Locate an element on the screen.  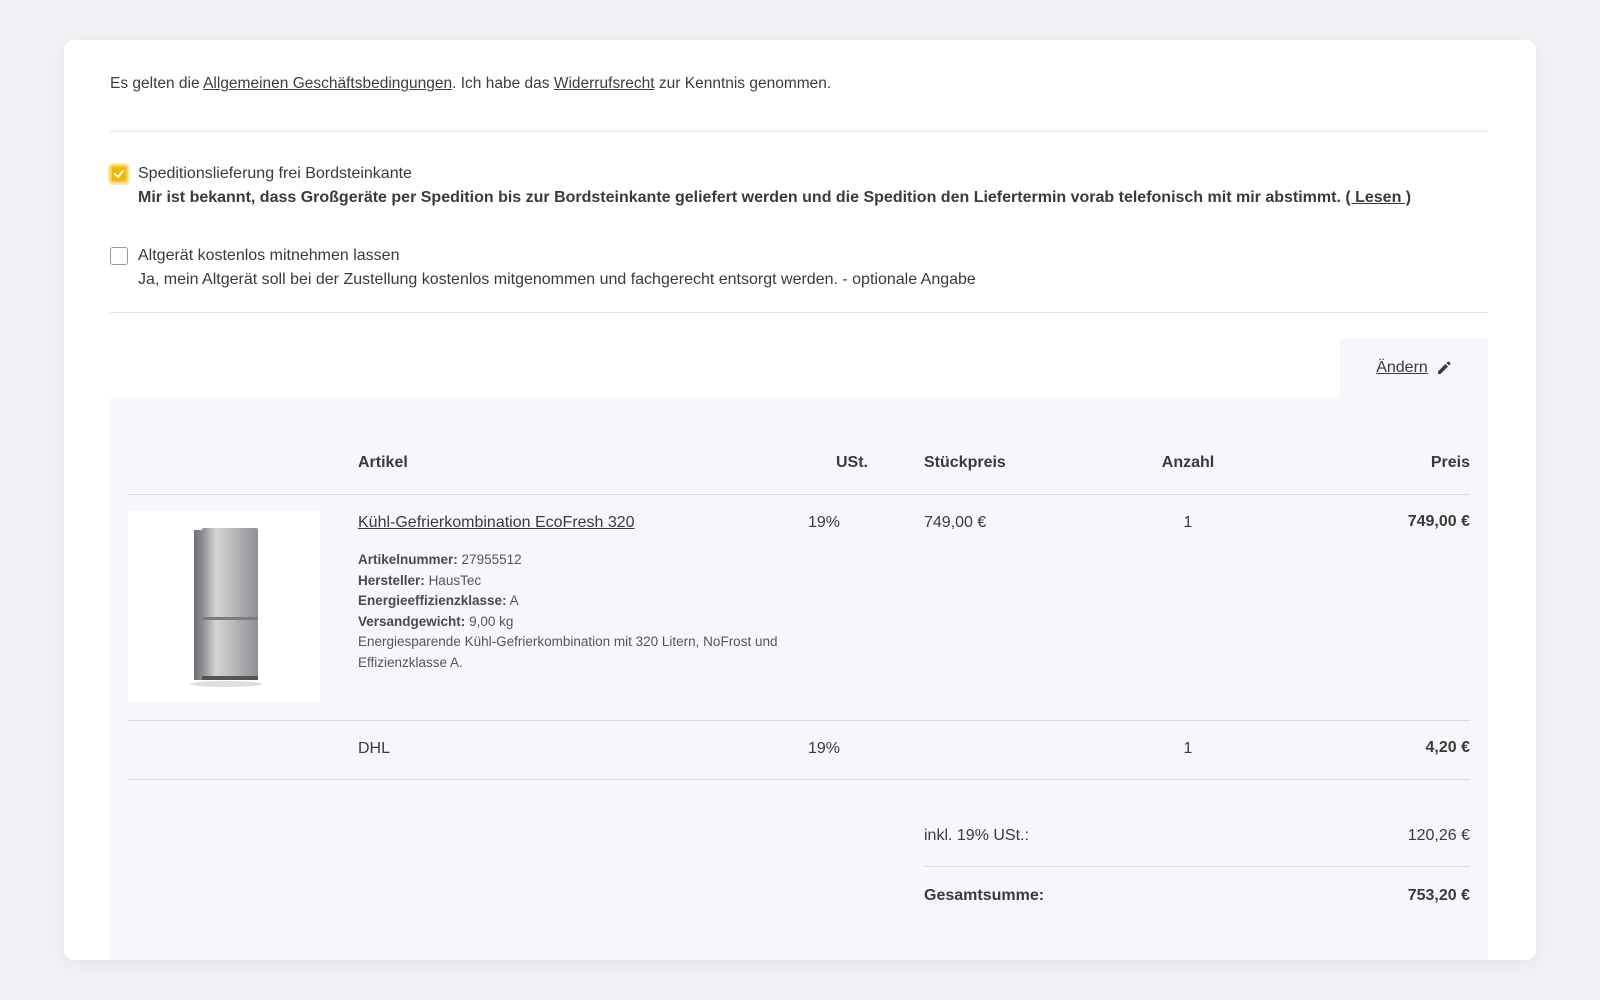
altgeraet-checkbox is located at coordinates (119, 256).